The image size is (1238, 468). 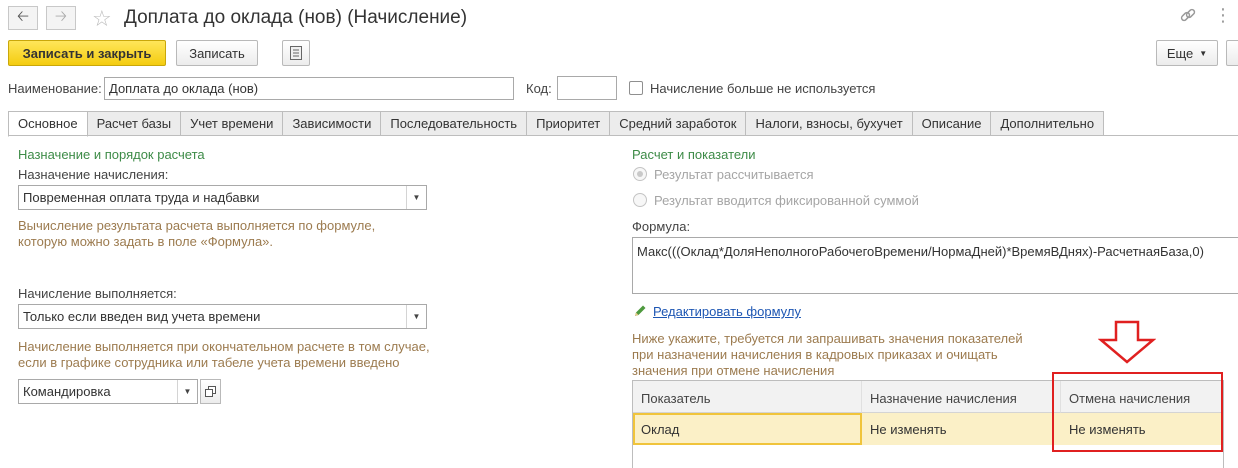 What do you see at coordinates (309, 88) in the screenshot?
I see `name-field: Доплата до оклада (нов)` at bounding box center [309, 88].